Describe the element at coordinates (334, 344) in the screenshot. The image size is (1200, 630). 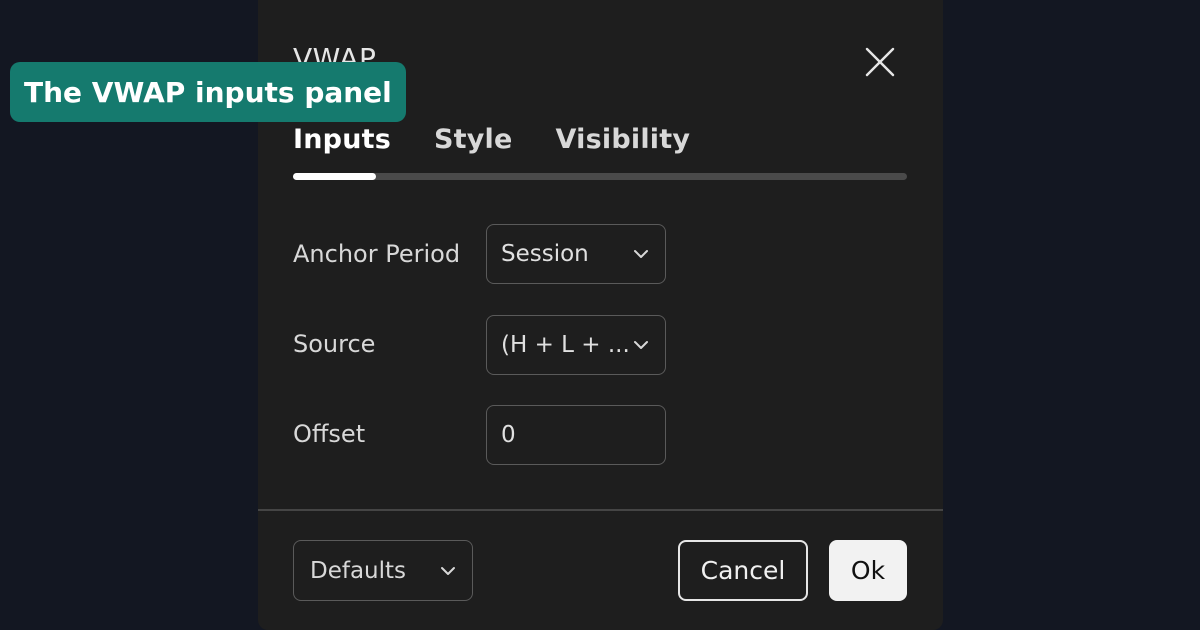
I see `source-label: Source` at that location.